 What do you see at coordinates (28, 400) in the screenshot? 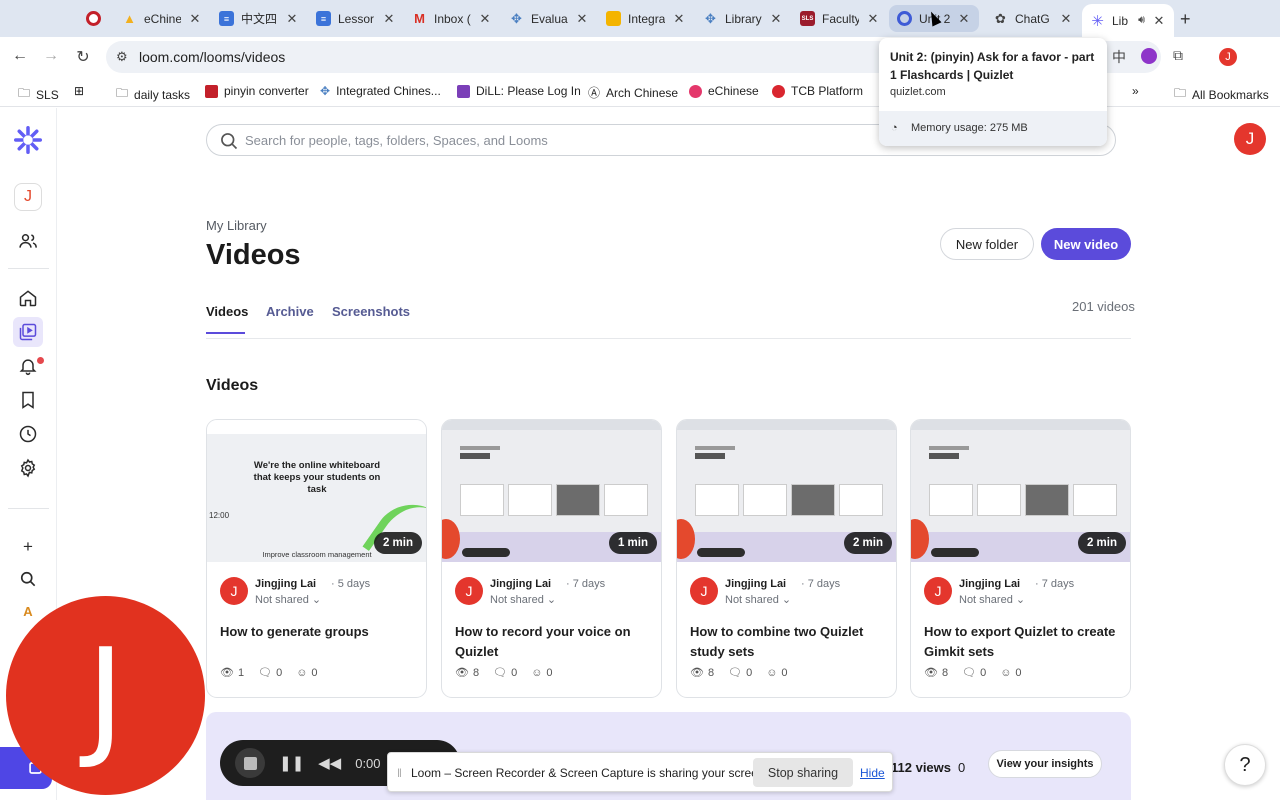
I see `bookmark-icon` at bounding box center [28, 400].